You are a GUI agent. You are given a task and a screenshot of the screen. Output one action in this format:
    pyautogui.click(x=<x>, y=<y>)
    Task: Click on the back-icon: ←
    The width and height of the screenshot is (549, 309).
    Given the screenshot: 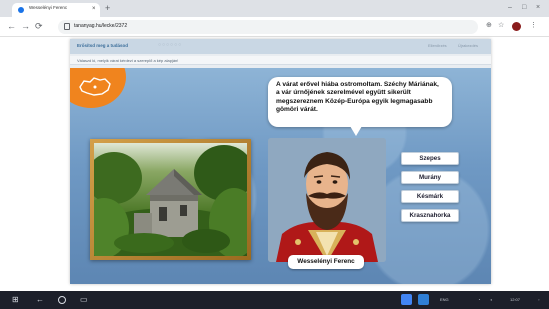 What is the action you would take?
    pyautogui.click(x=11, y=26)
    